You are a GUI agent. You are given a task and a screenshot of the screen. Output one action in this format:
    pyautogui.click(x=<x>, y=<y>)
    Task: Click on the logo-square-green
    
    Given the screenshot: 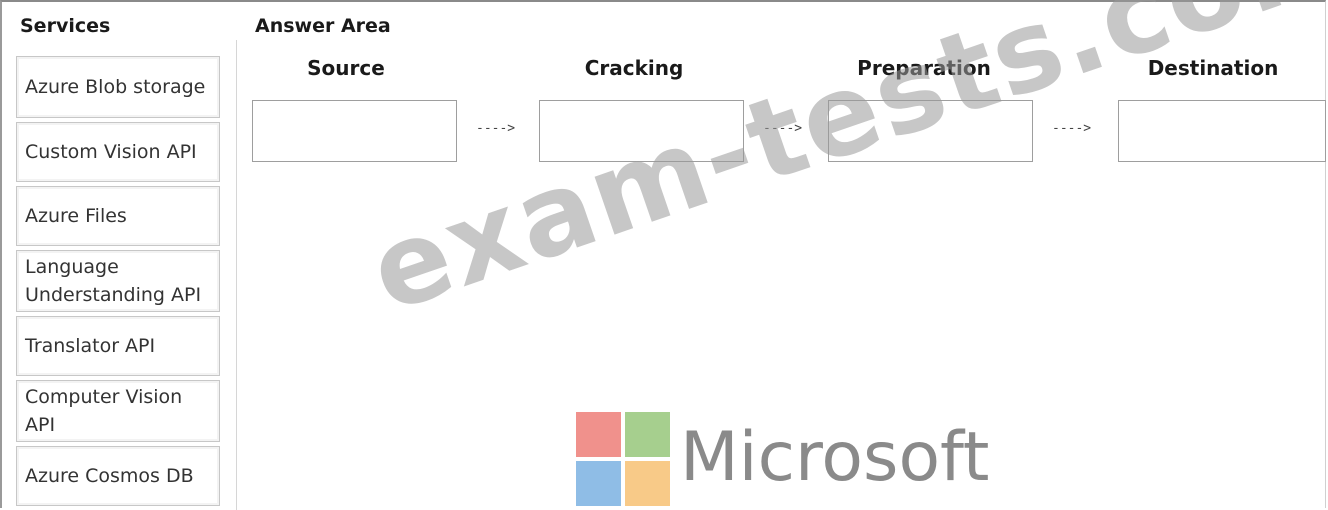 What is the action you would take?
    pyautogui.click(x=647, y=434)
    